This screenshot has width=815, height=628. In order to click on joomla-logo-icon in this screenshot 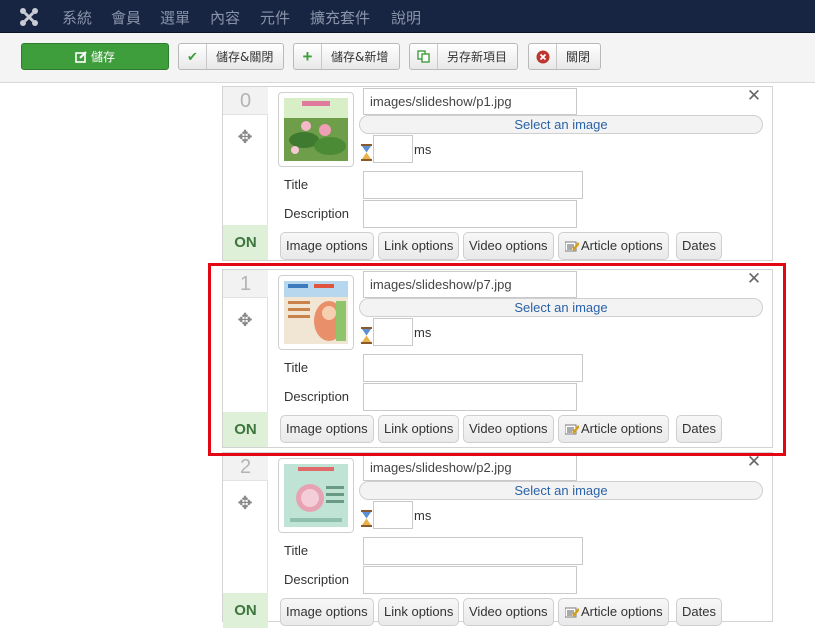, I will do `click(29, 17)`.